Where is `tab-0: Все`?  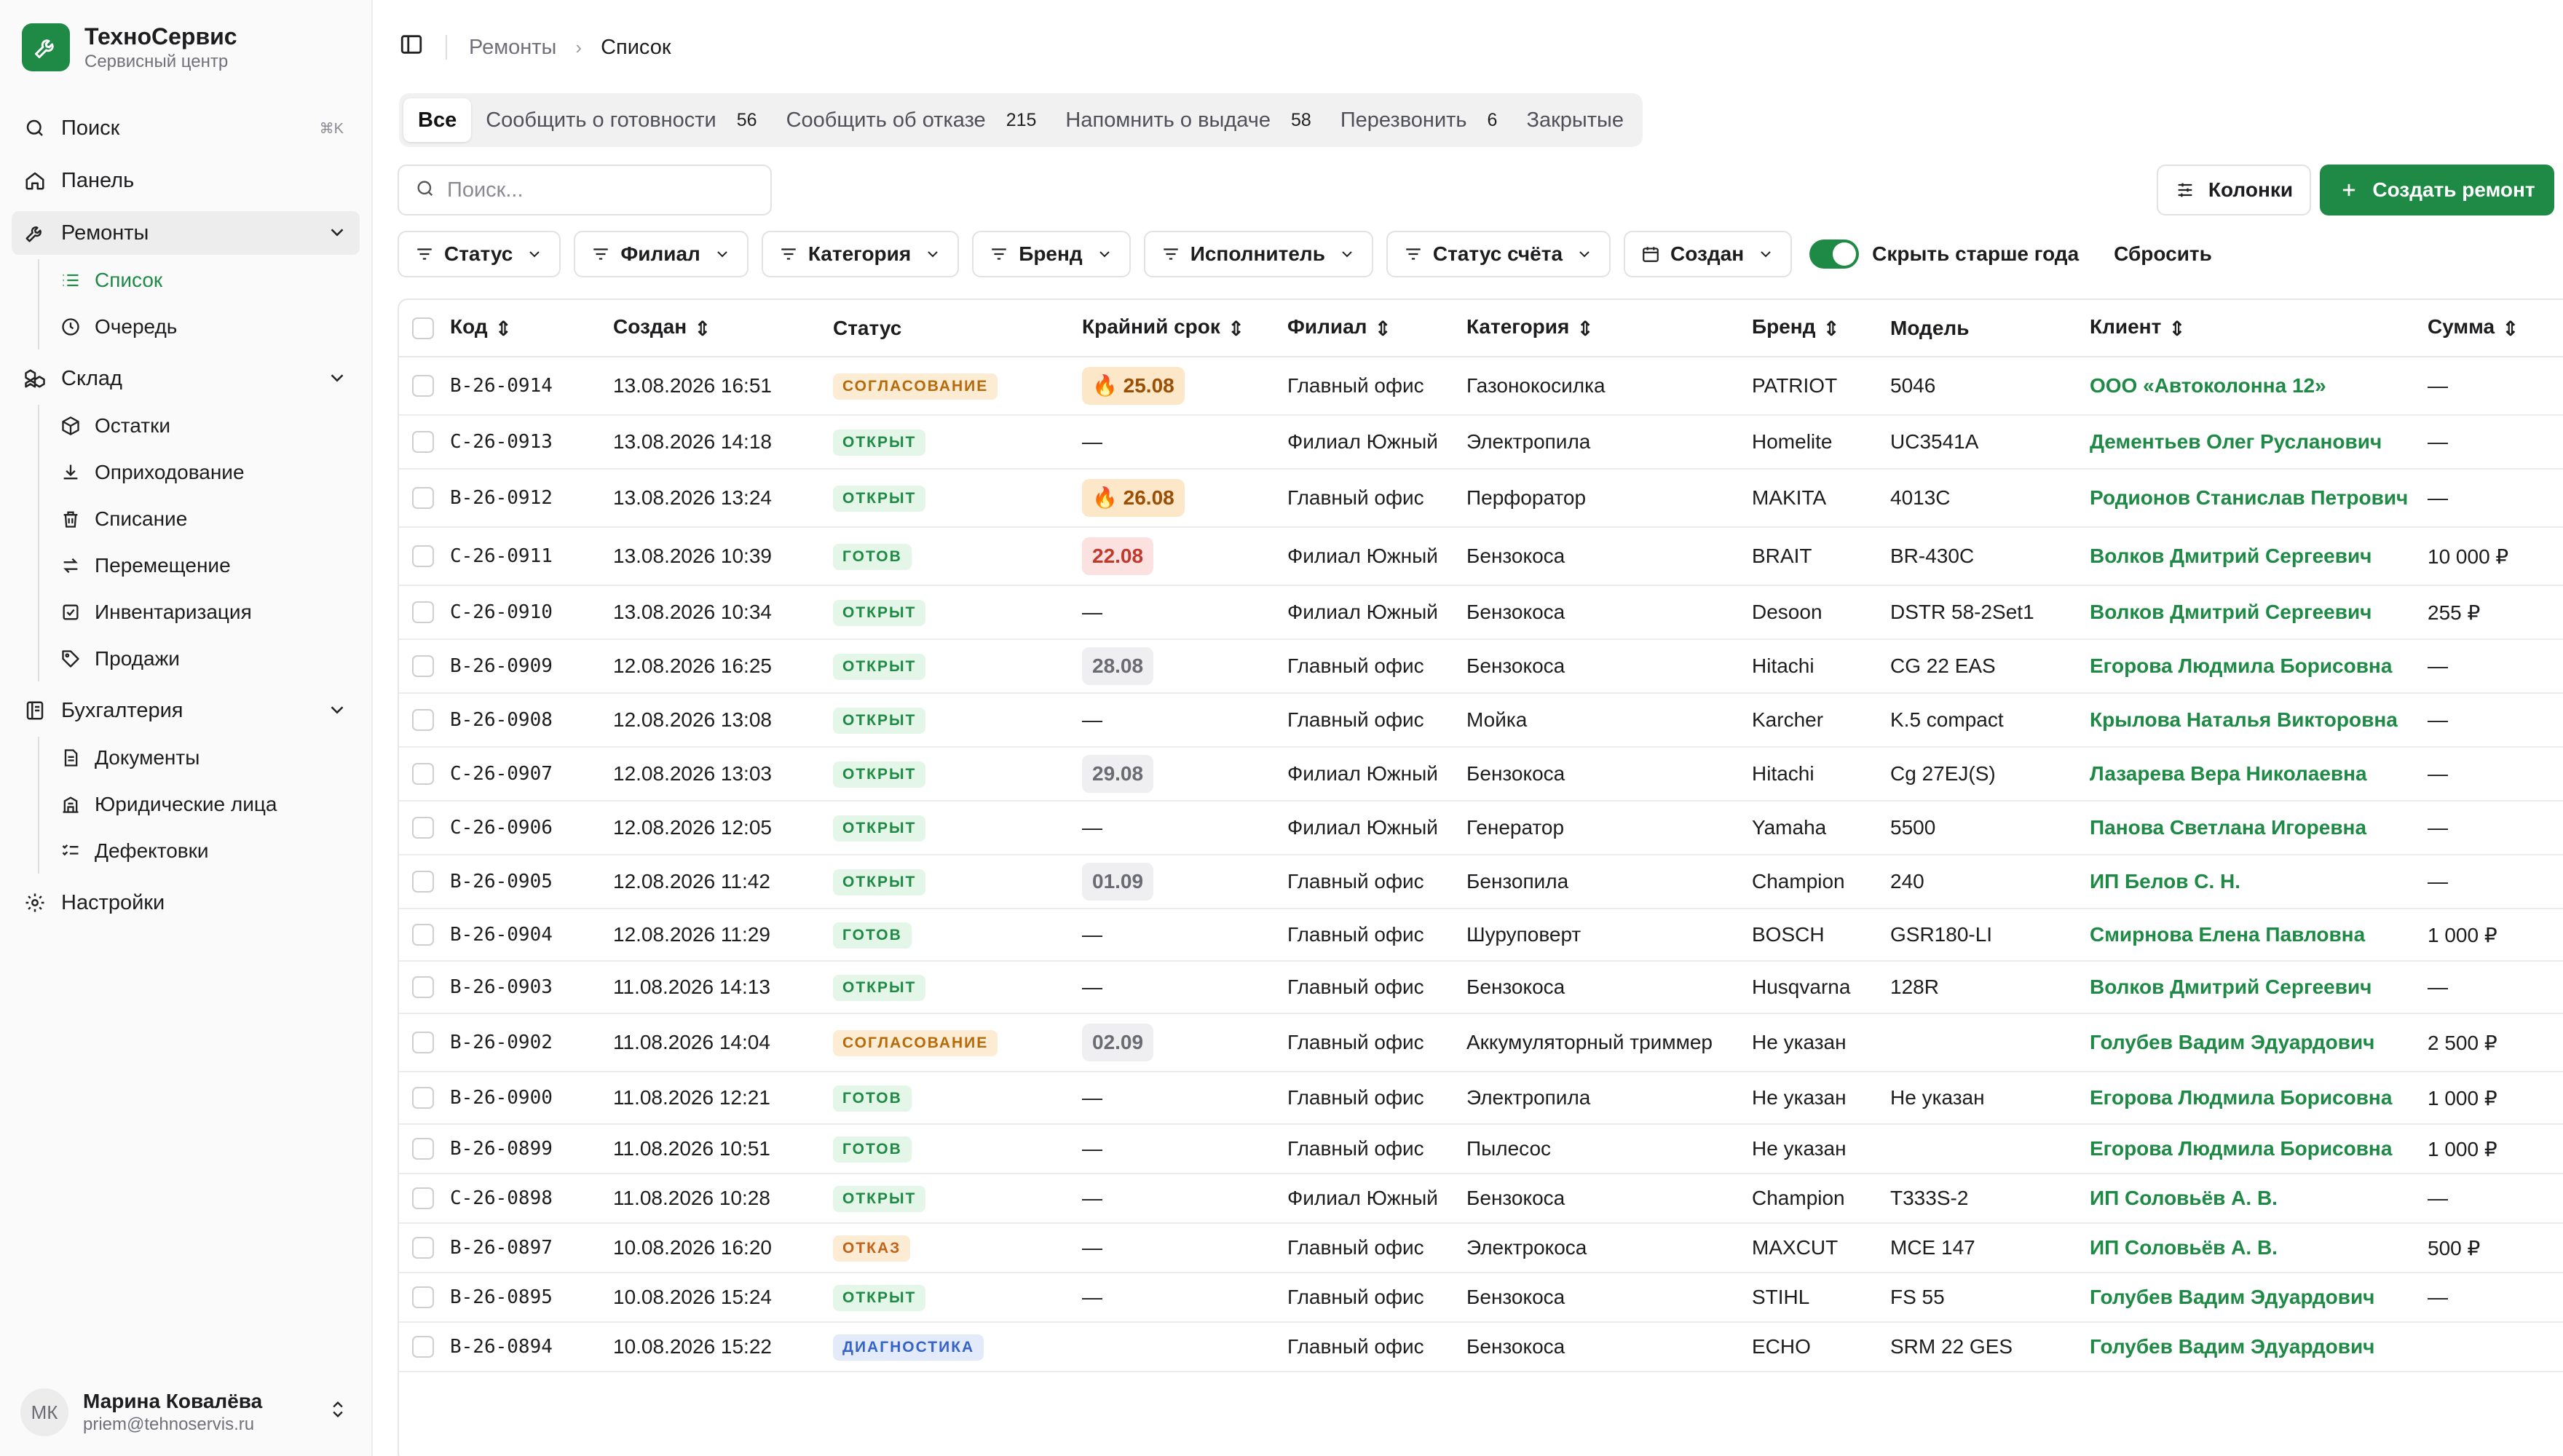
tab-0: Все is located at coordinates (438, 120).